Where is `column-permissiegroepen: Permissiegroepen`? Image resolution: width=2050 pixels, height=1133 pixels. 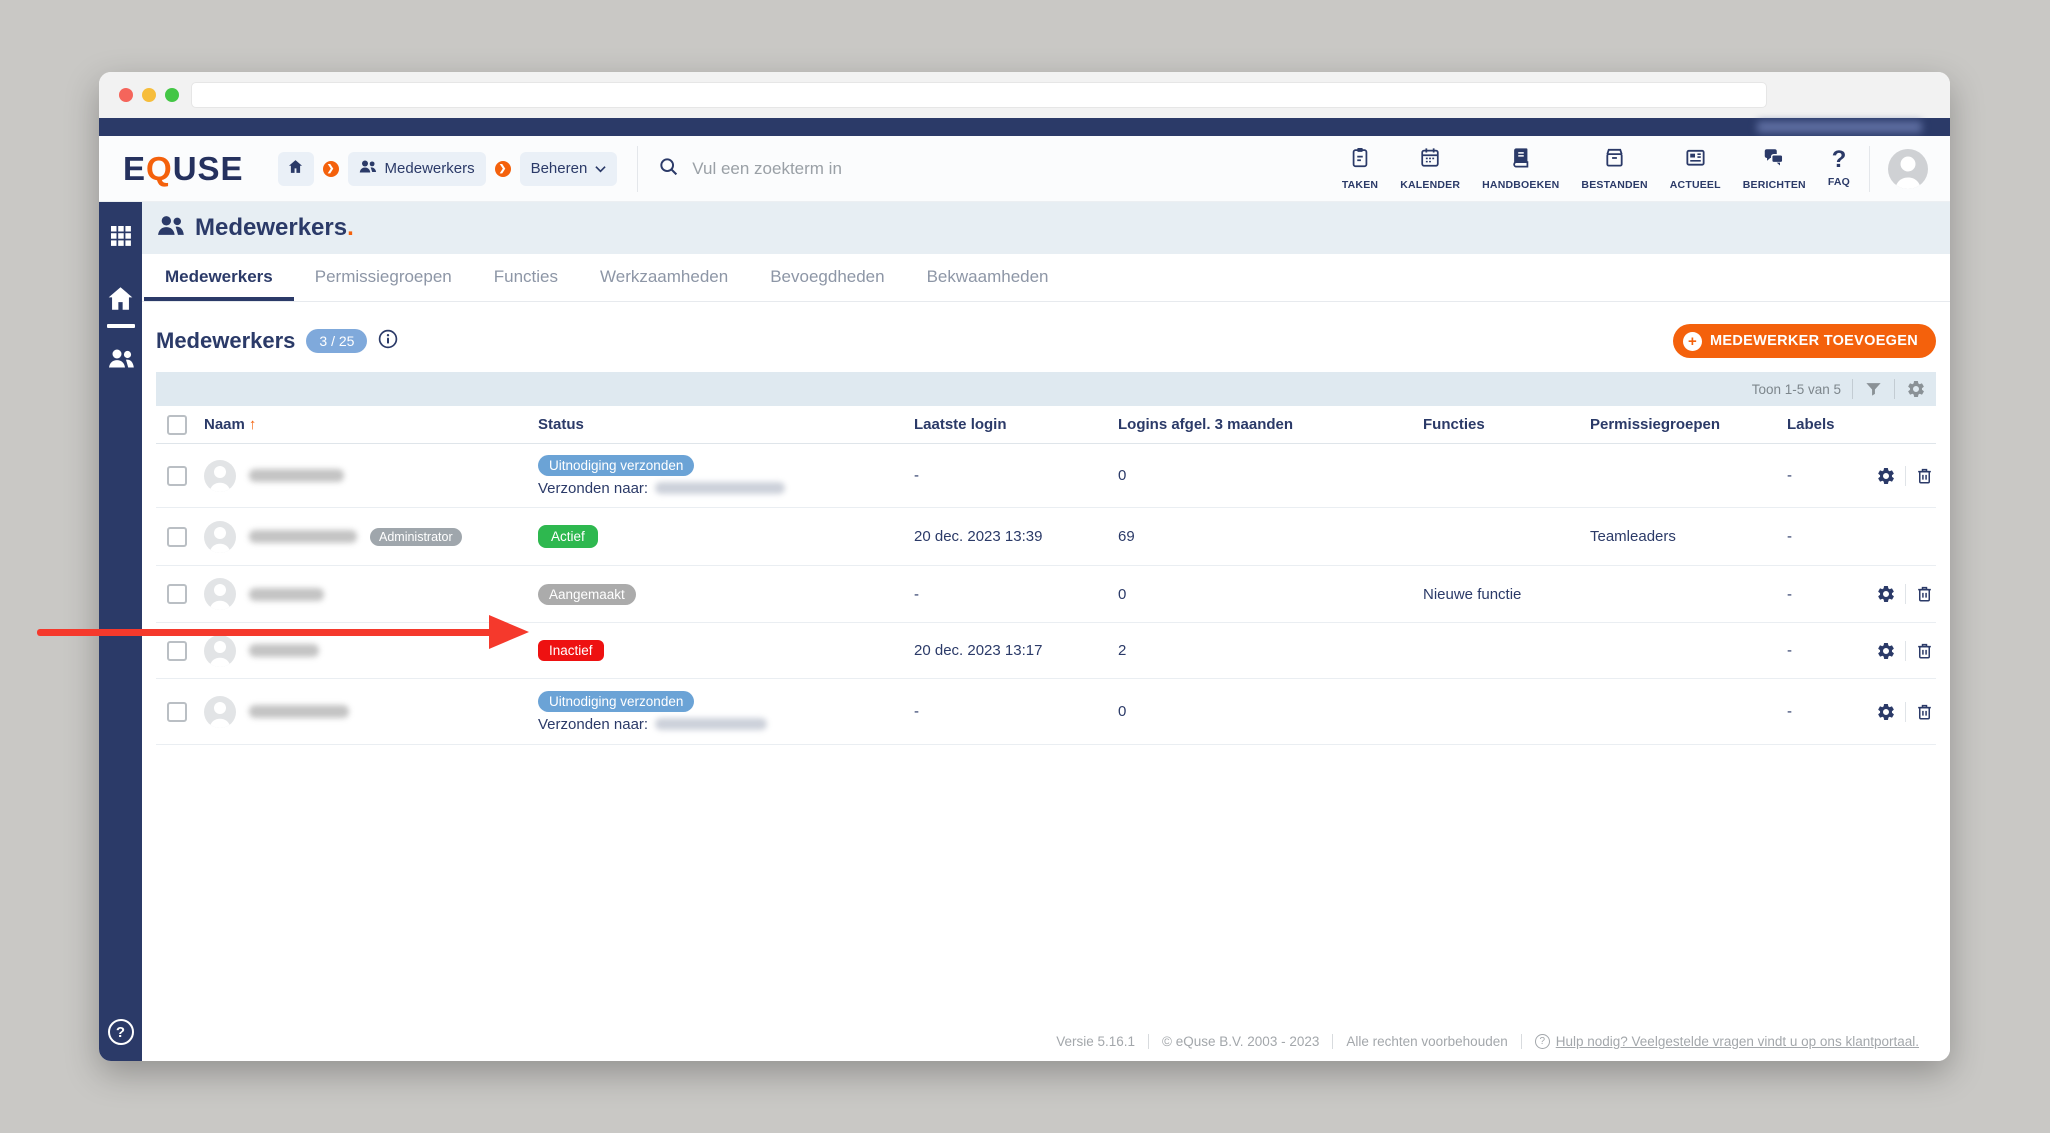
column-permissiegroepen: Permissiegroepen is located at coordinates (1688, 424).